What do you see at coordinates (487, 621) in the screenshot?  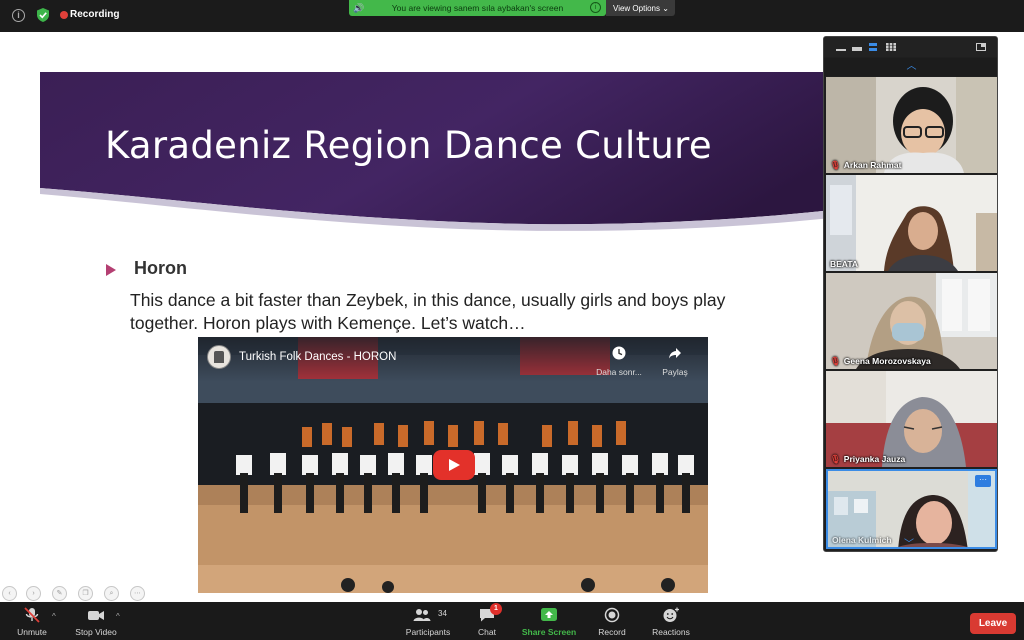 I see `chat-button: 1 Chat` at bounding box center [487, 621].